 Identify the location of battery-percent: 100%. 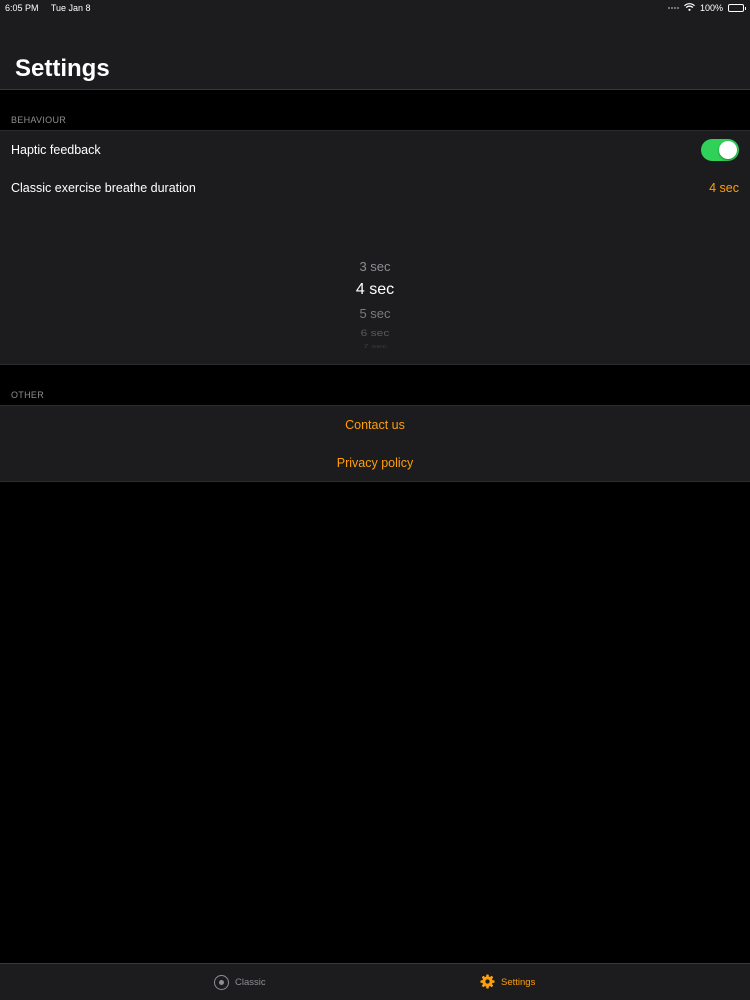
(711, 8).